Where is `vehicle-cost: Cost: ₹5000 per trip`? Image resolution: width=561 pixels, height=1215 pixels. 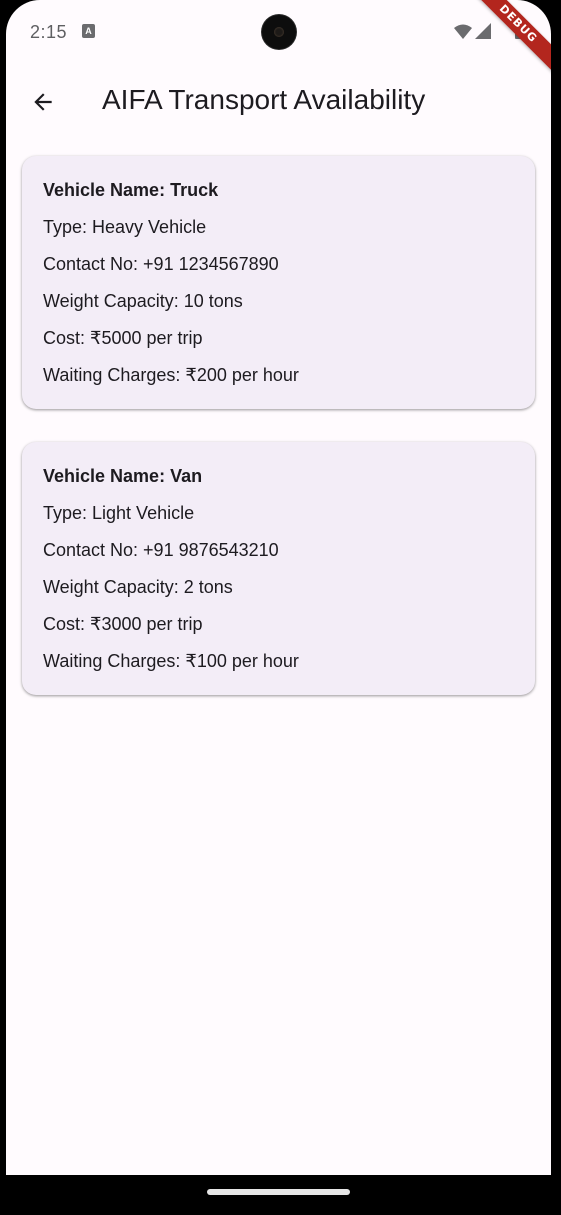 vehicle-cost: Cost: ₹5000 per trip is located at coordinates (123, 338).